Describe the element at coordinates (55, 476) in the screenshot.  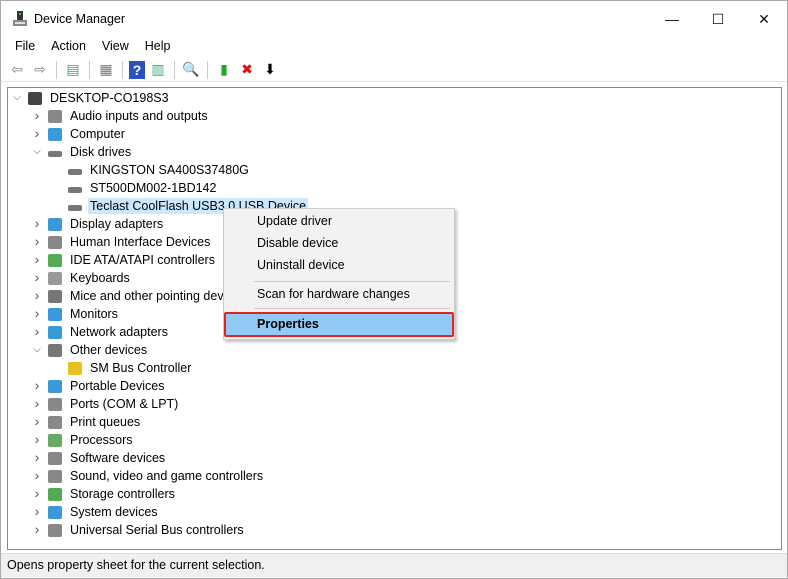
I see `sound-icon` at that location.